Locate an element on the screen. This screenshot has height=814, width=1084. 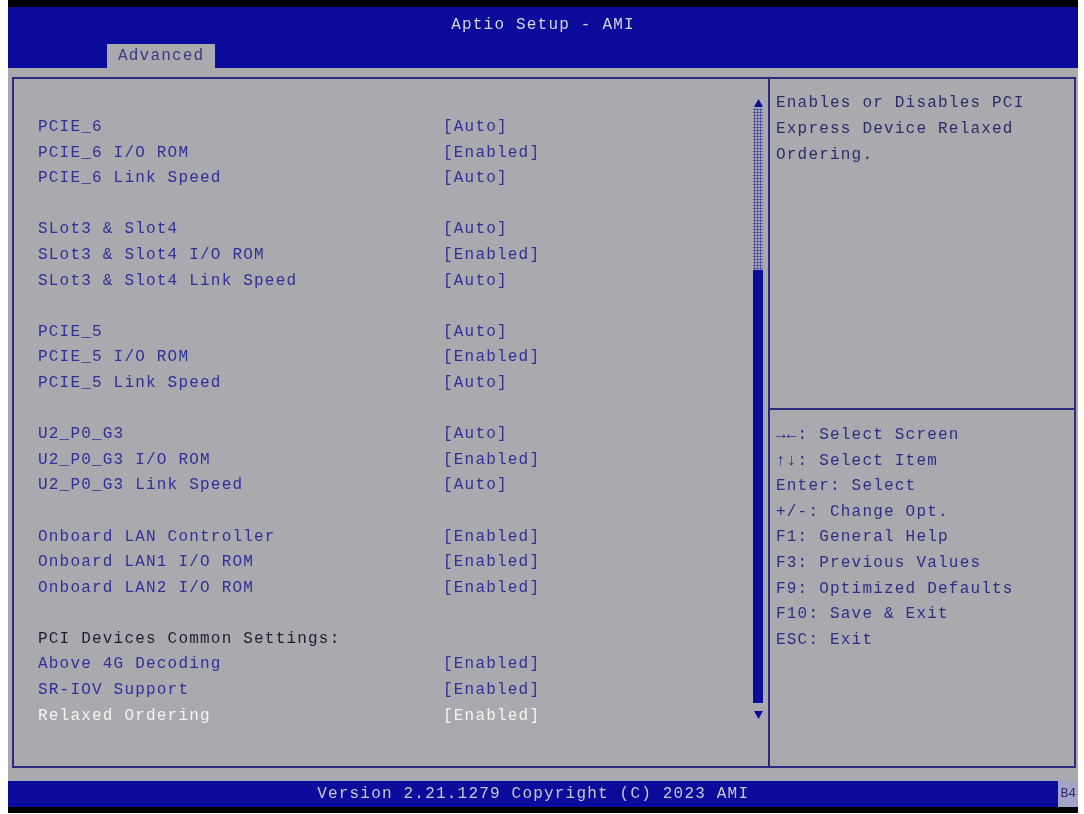
key-hint: ↑↓: Select Item is located at coordinates (857, 460).